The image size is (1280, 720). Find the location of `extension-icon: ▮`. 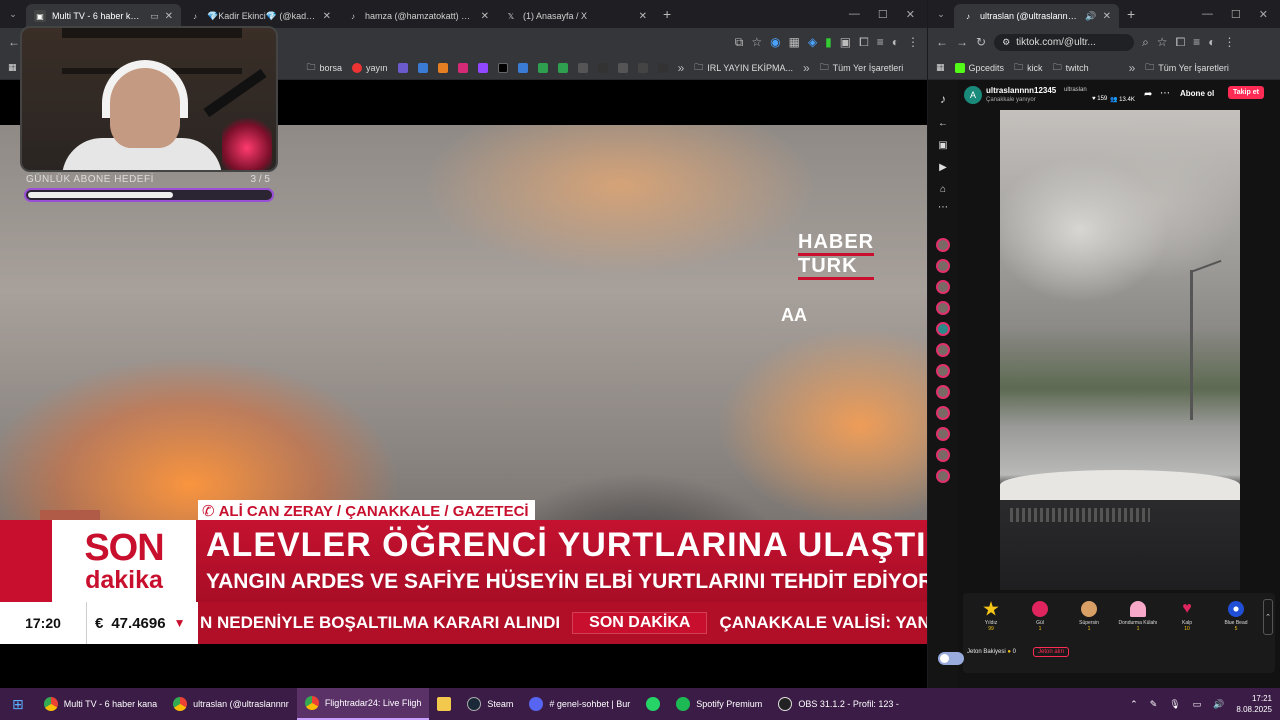

extension-icon: ▮ is located at coordinates (828, 42).